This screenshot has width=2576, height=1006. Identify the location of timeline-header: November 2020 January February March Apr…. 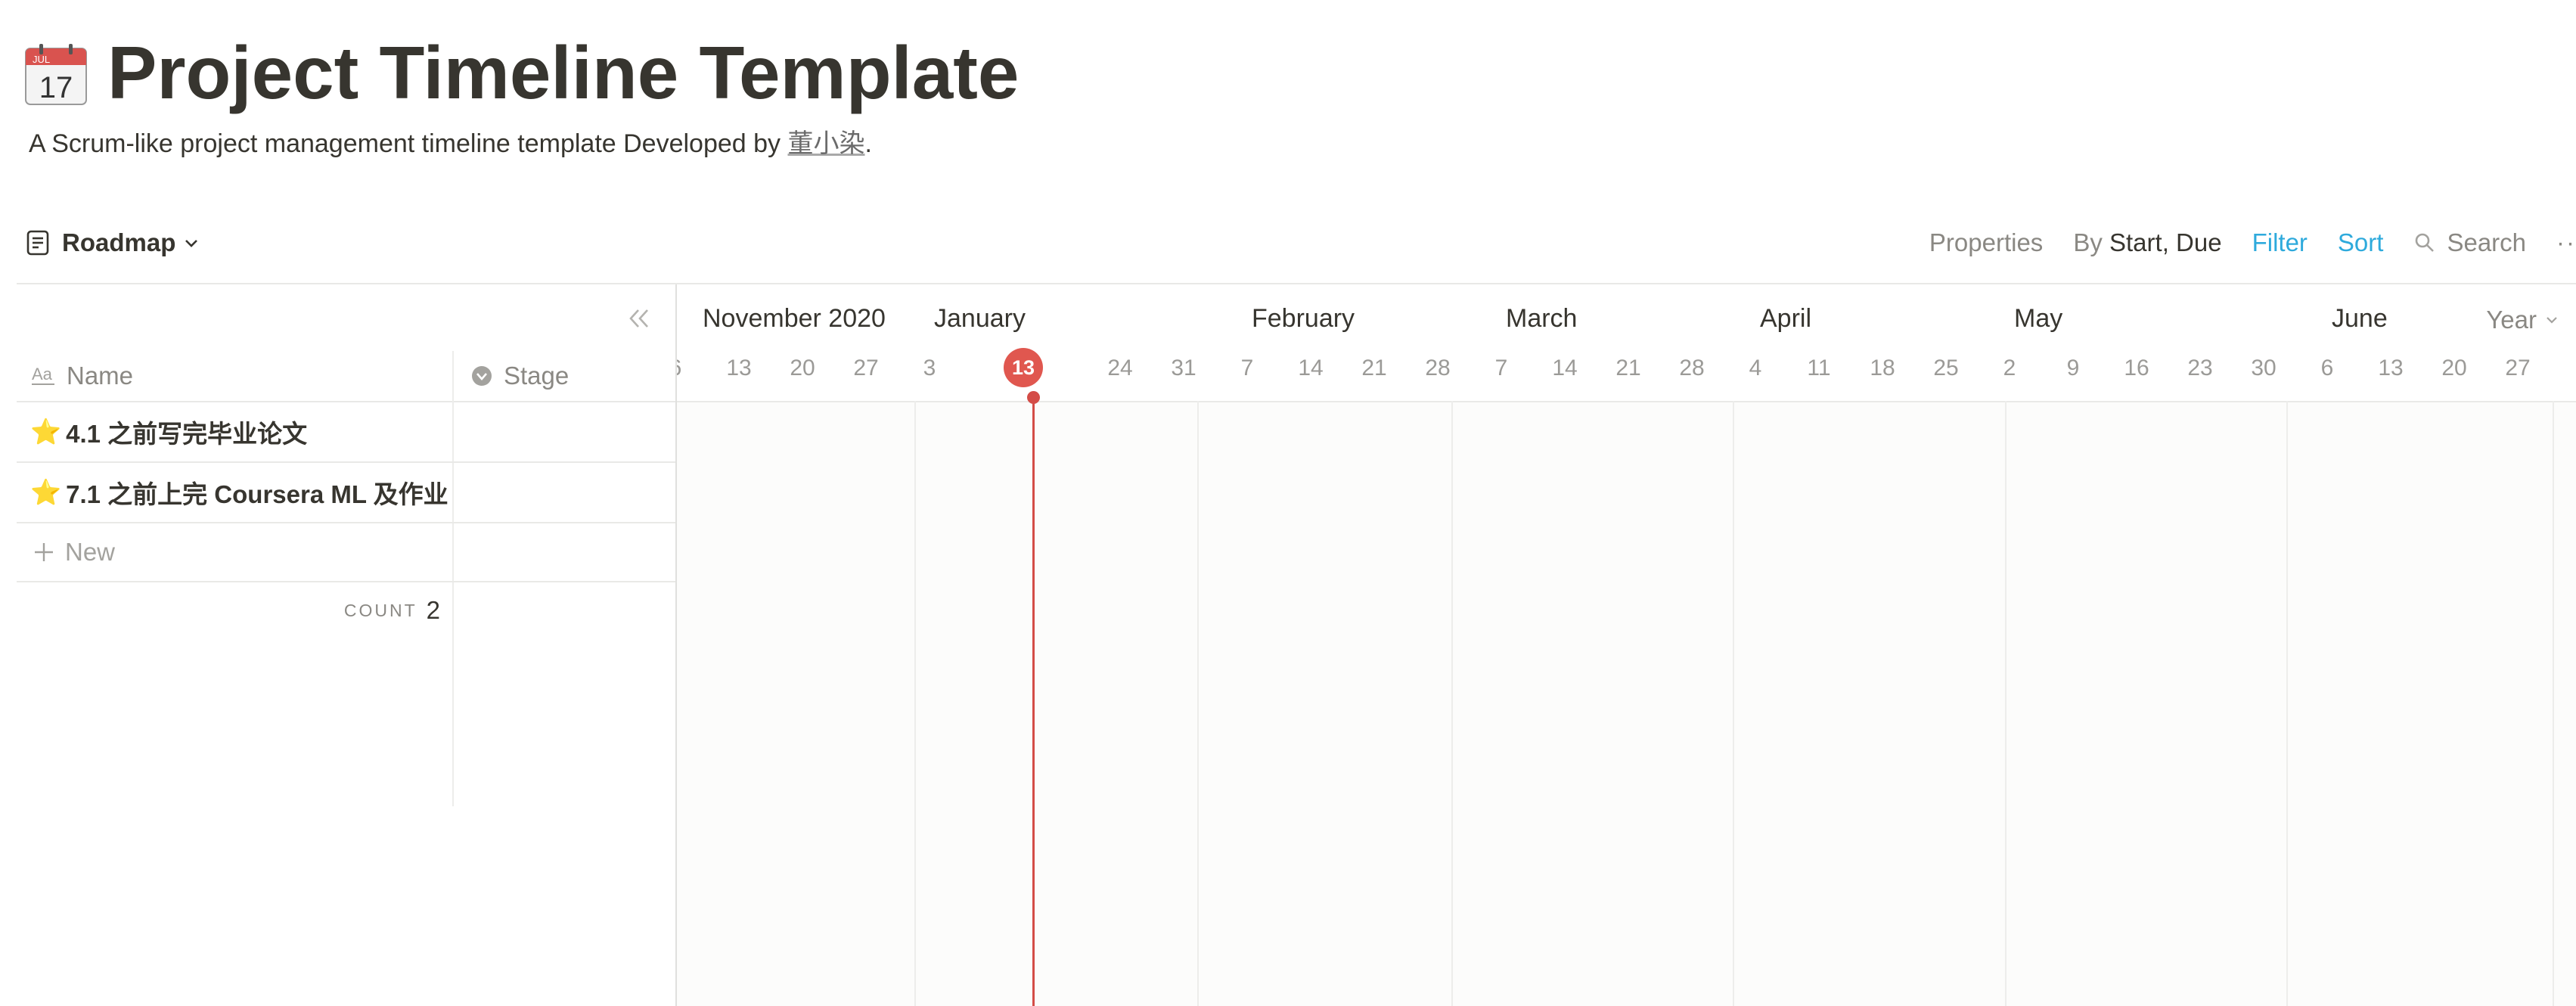
(1626, 343).